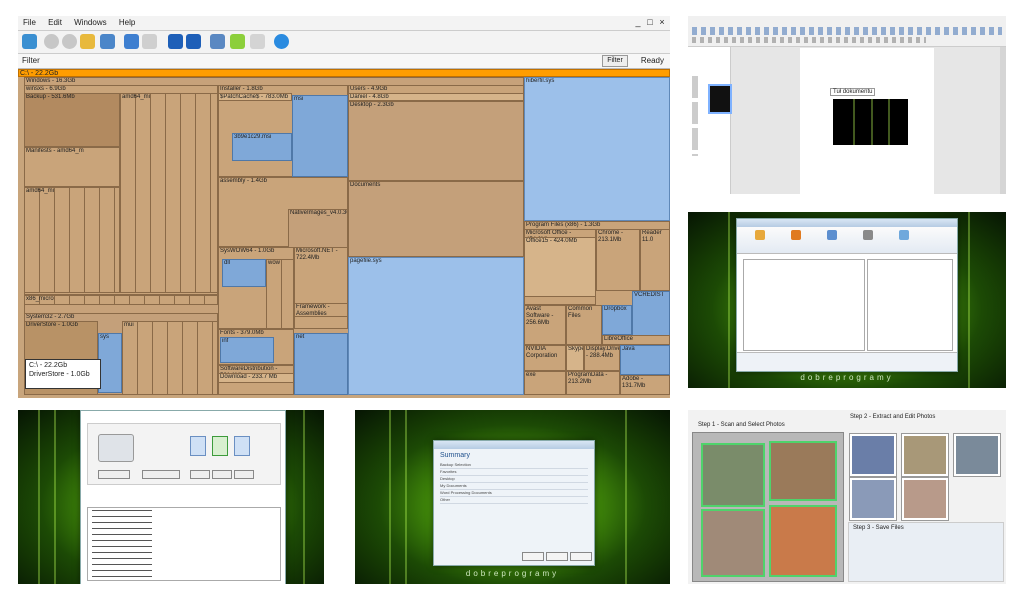 This screenshot has width=1024, height=606. Describe the element at coordinates (149, 41) in the screenshot. I see `report-icon` at that location.